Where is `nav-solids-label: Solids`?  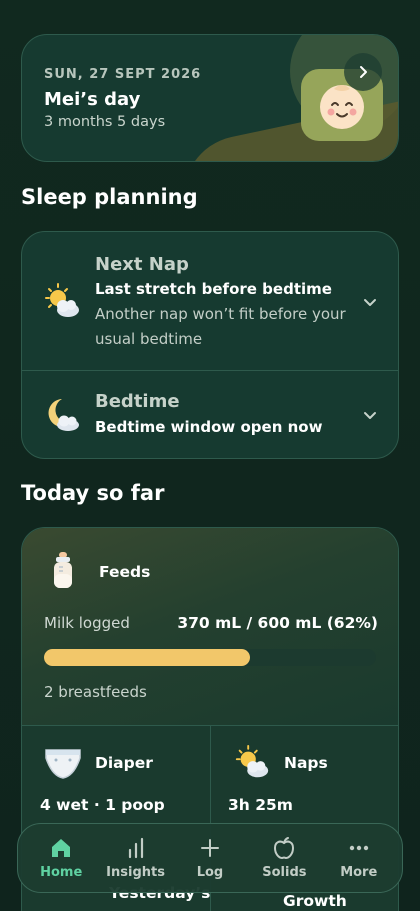
nav-solids-label: Solids is located at coordinates (284, 872).